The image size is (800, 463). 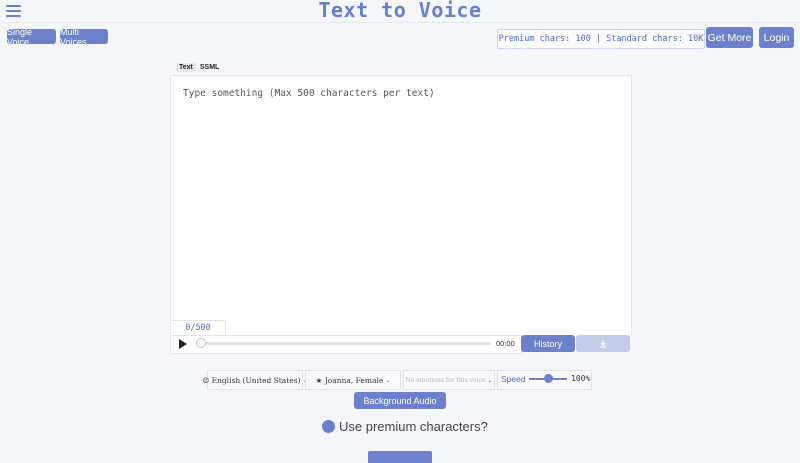 I want to click on speed-slider-thumb, so click(x=548, y=378).